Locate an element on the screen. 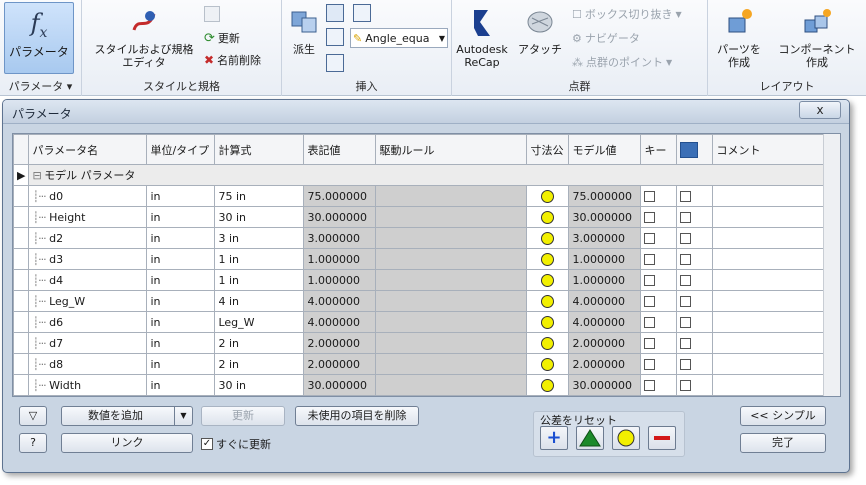  tolerance-nominal-button is located at coordinates (626, 438).